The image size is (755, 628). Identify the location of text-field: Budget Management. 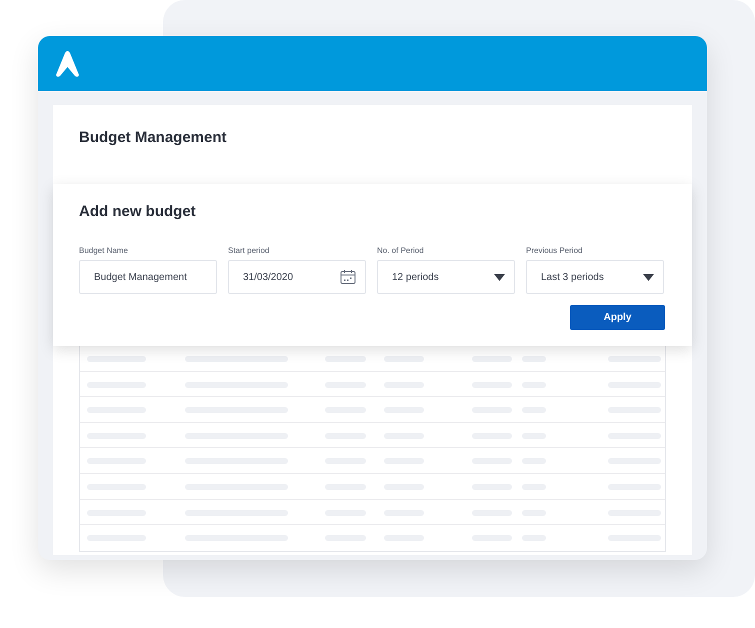
(148, 277).